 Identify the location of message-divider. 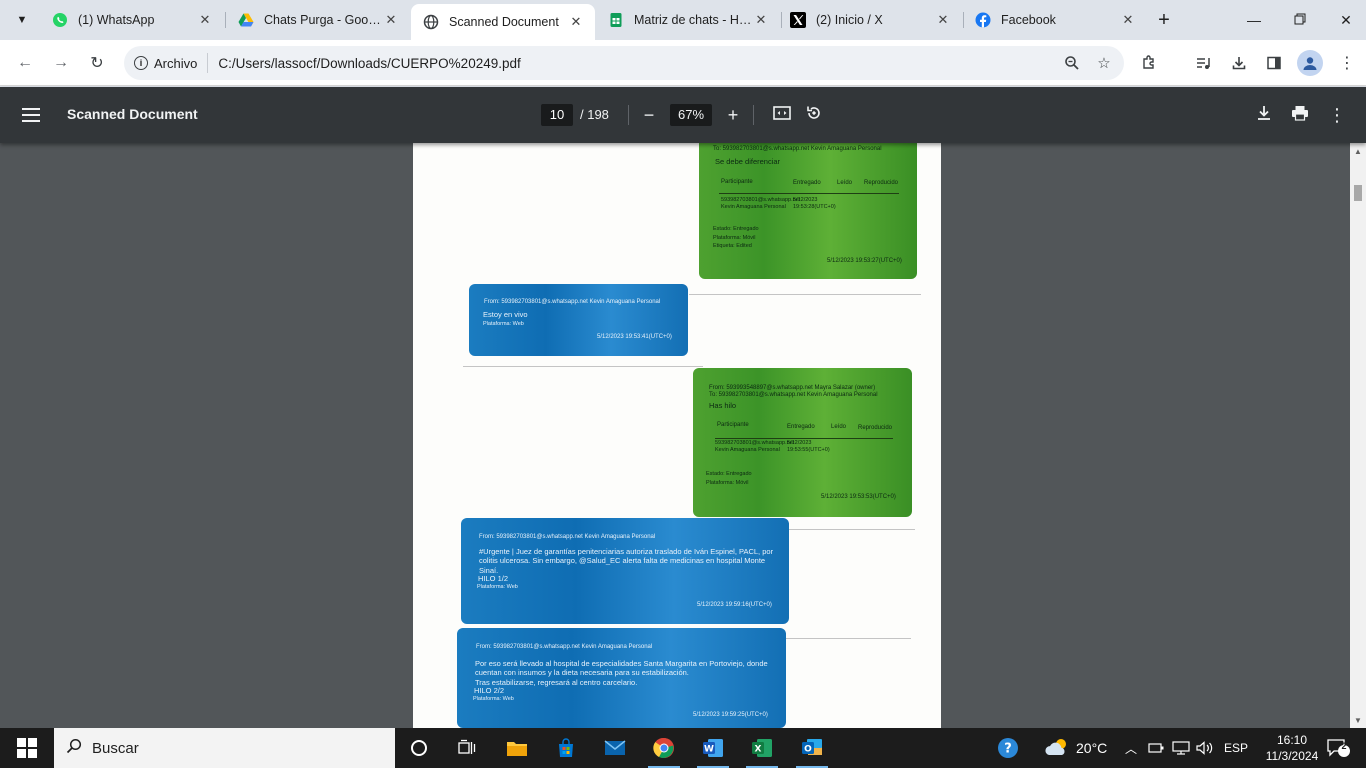
(805, 294).